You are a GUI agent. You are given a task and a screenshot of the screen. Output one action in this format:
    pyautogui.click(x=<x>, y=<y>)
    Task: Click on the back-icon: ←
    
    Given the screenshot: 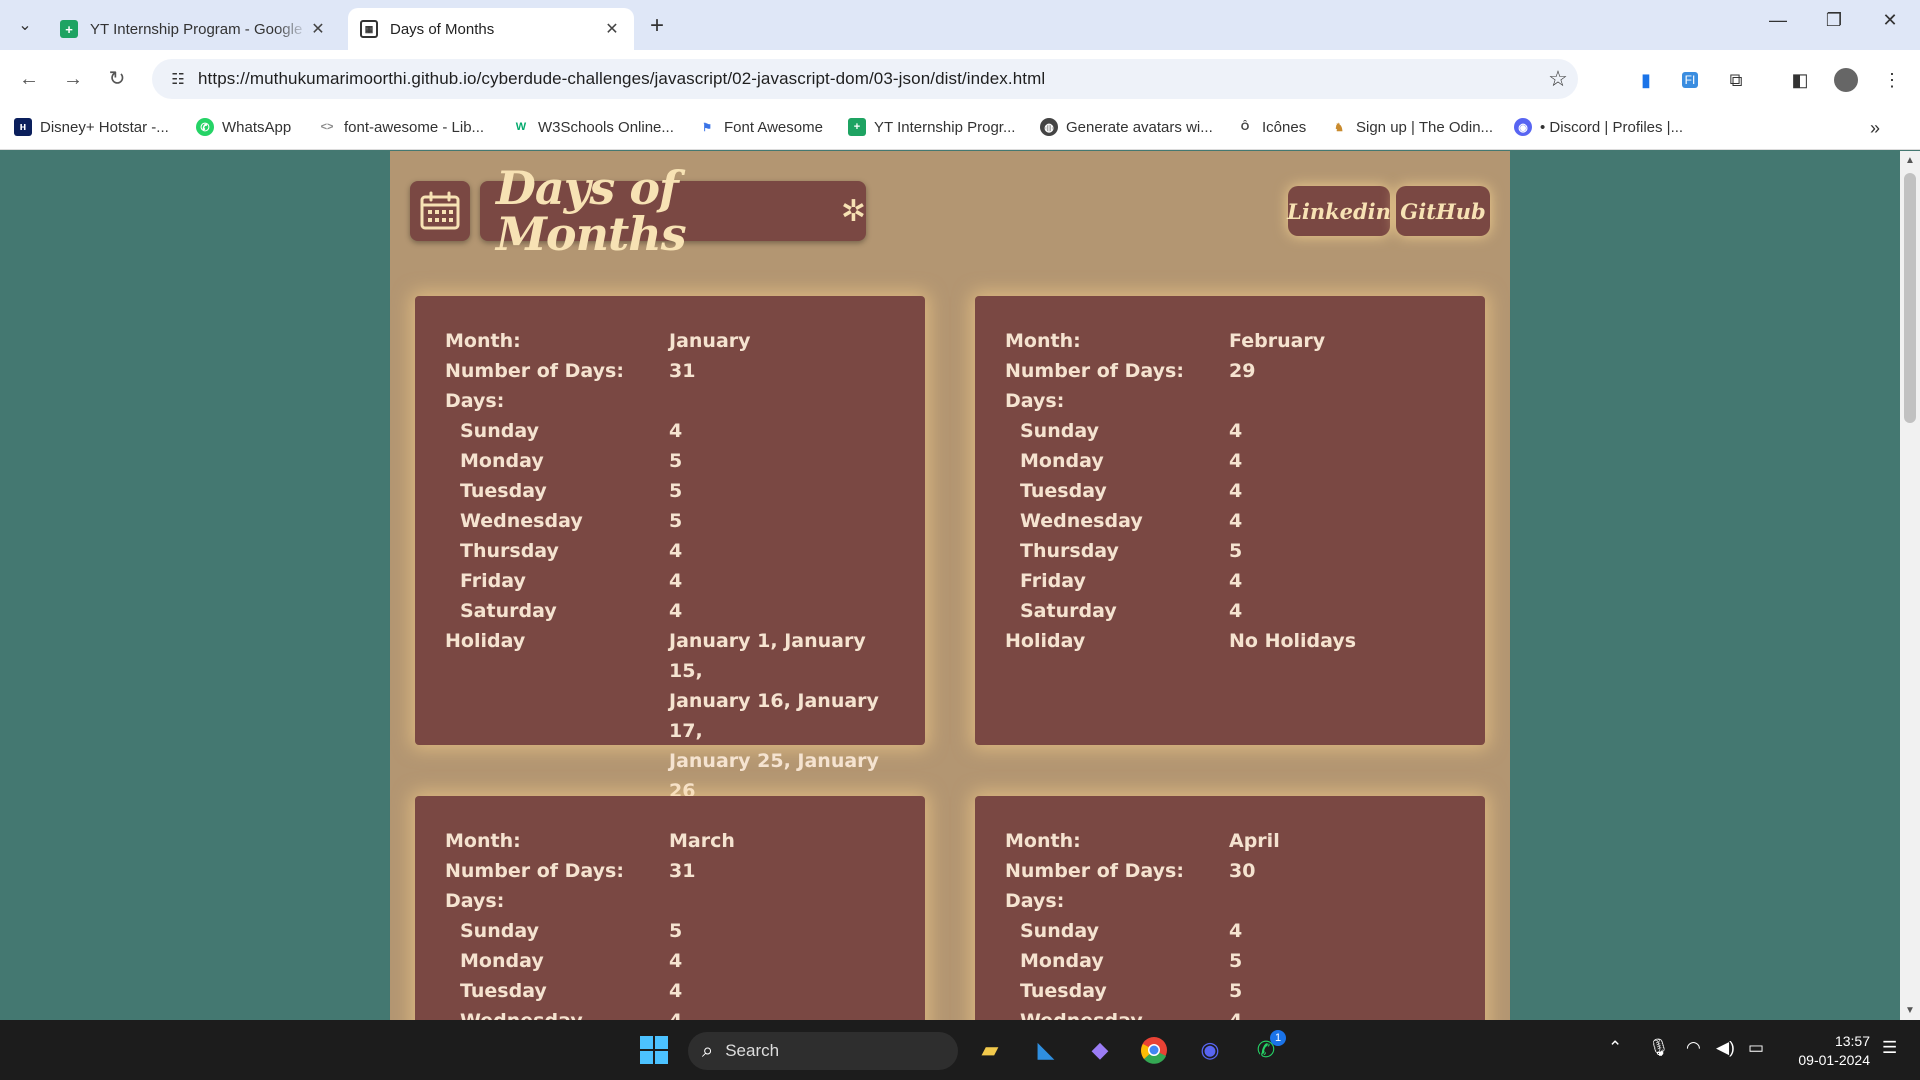 What is the action you would take?
    pyautogui.click(x=29, y=79)
    